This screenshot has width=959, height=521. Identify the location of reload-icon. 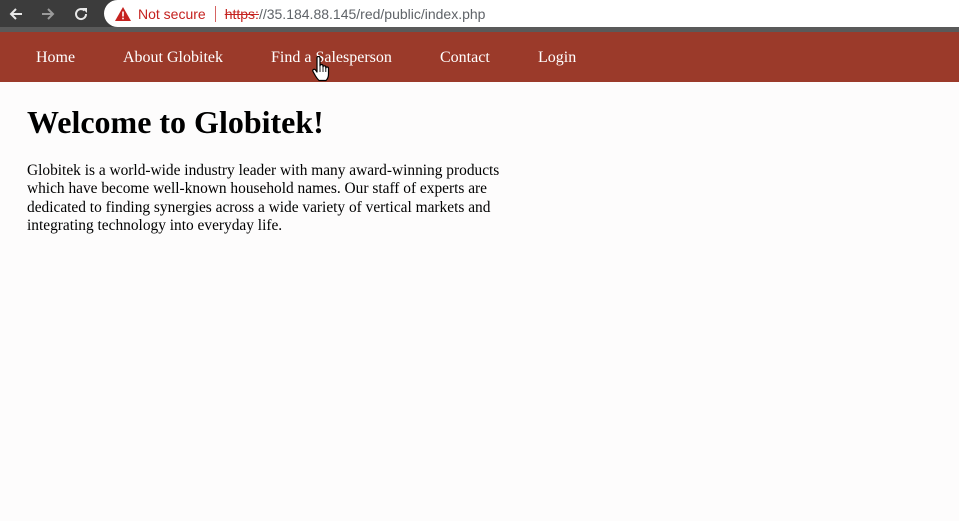
(81, 14).